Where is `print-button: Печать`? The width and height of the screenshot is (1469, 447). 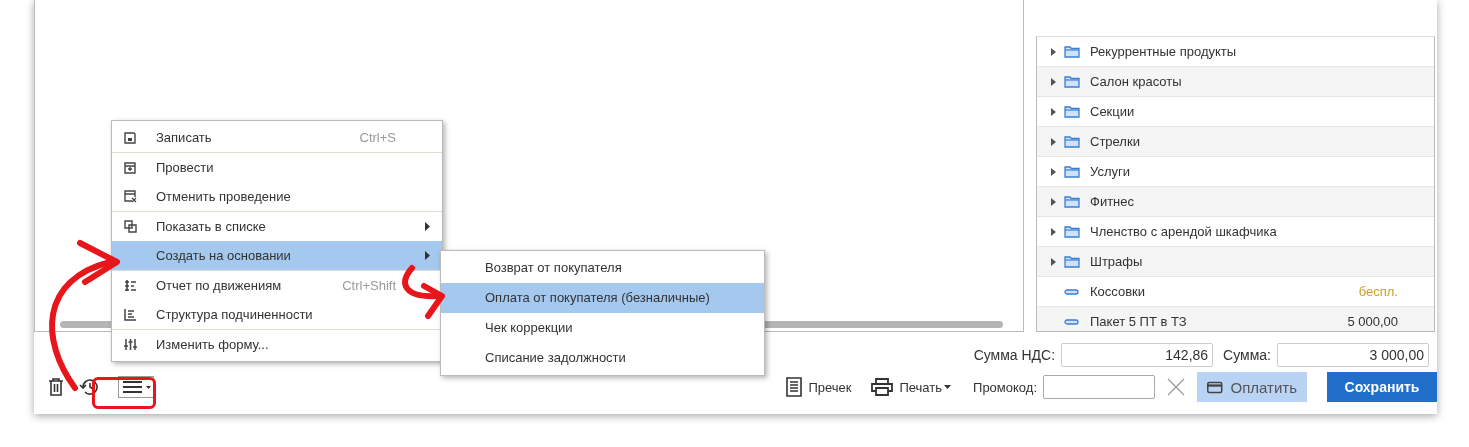
print-button: Печать is located at coordinates (921, 387).